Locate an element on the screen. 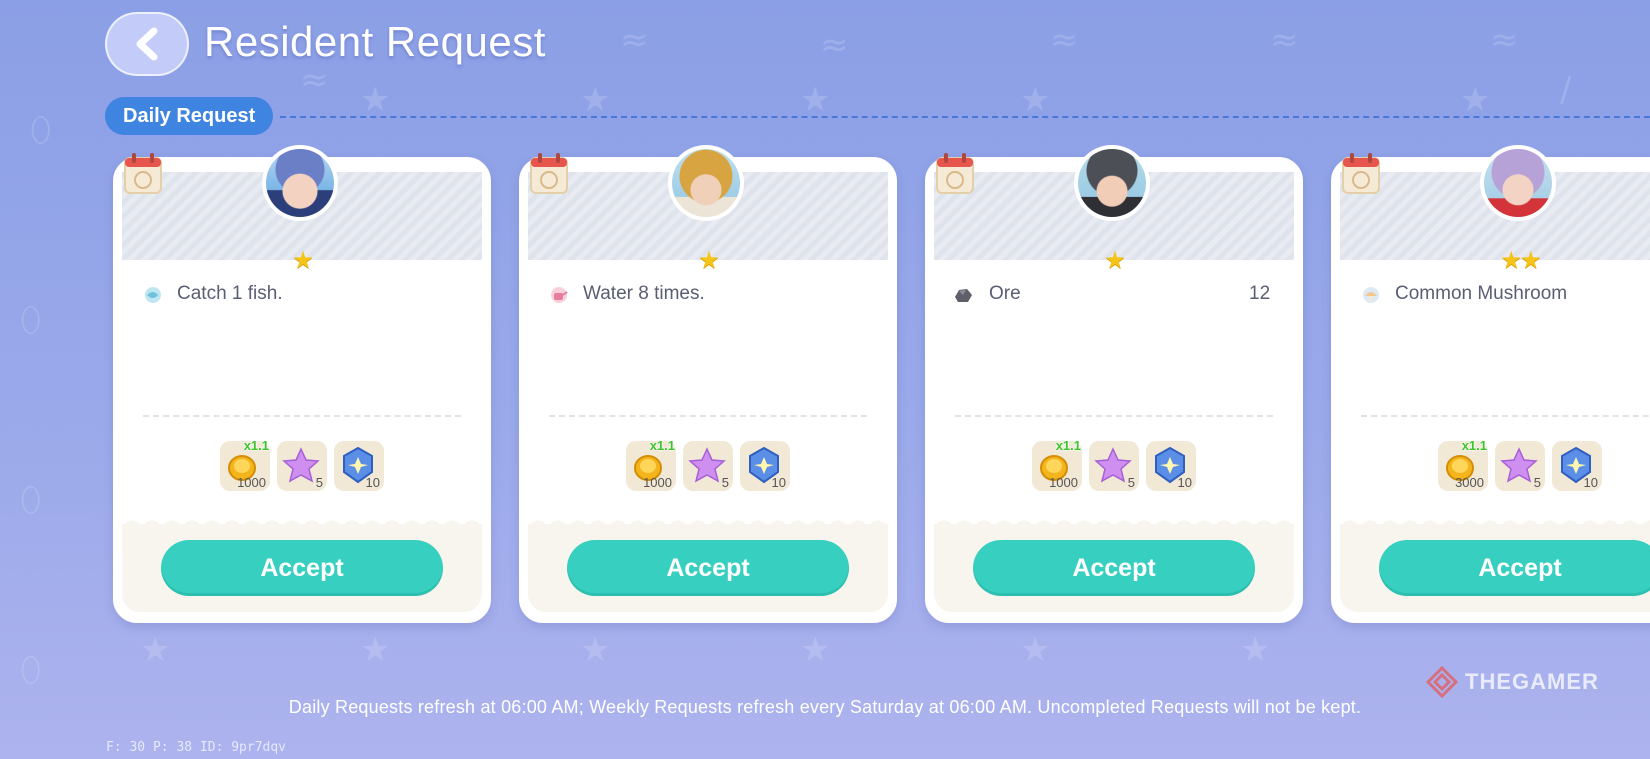  resident-blonde-avatar is located at coordinates (706, 183).